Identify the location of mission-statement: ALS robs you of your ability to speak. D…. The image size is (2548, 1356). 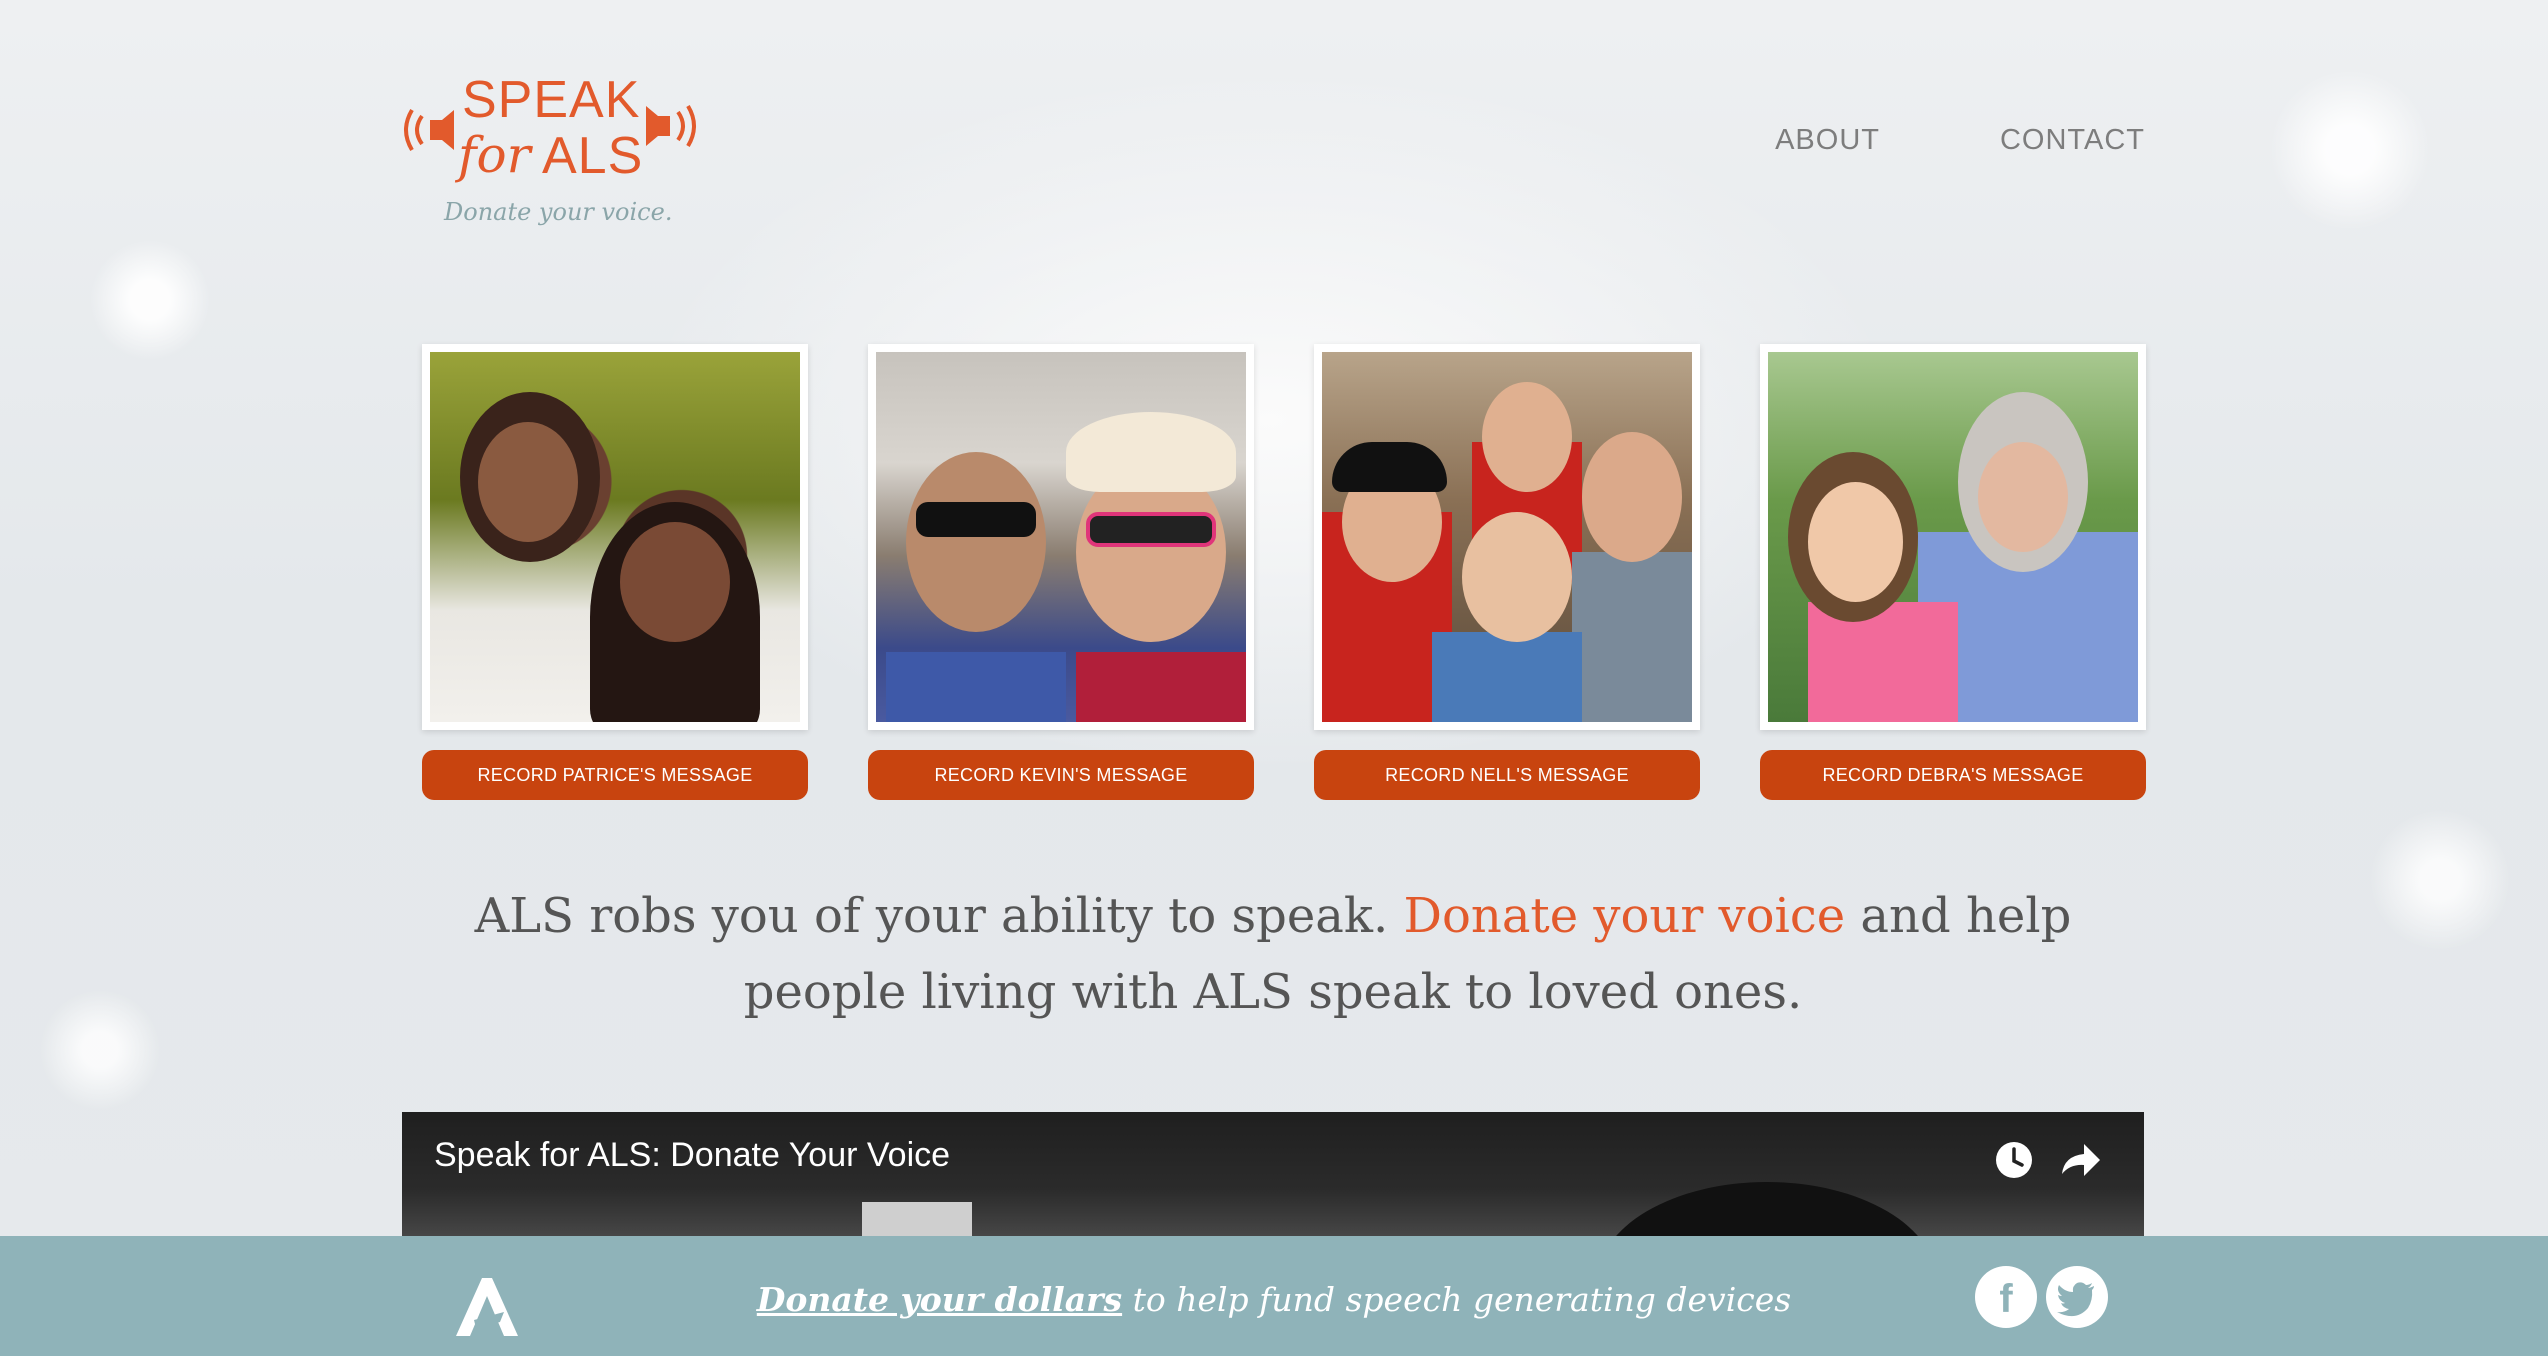
(1273, 954).